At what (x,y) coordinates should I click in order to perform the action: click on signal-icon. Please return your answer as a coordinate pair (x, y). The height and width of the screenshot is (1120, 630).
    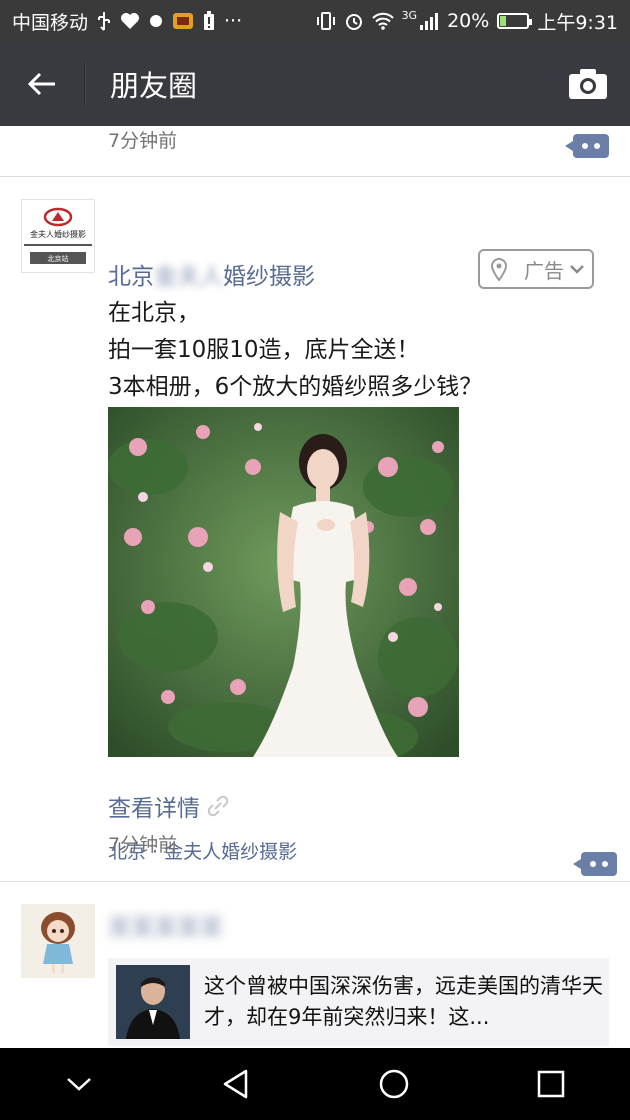
    Looking at the image, I should click on (429, 21).